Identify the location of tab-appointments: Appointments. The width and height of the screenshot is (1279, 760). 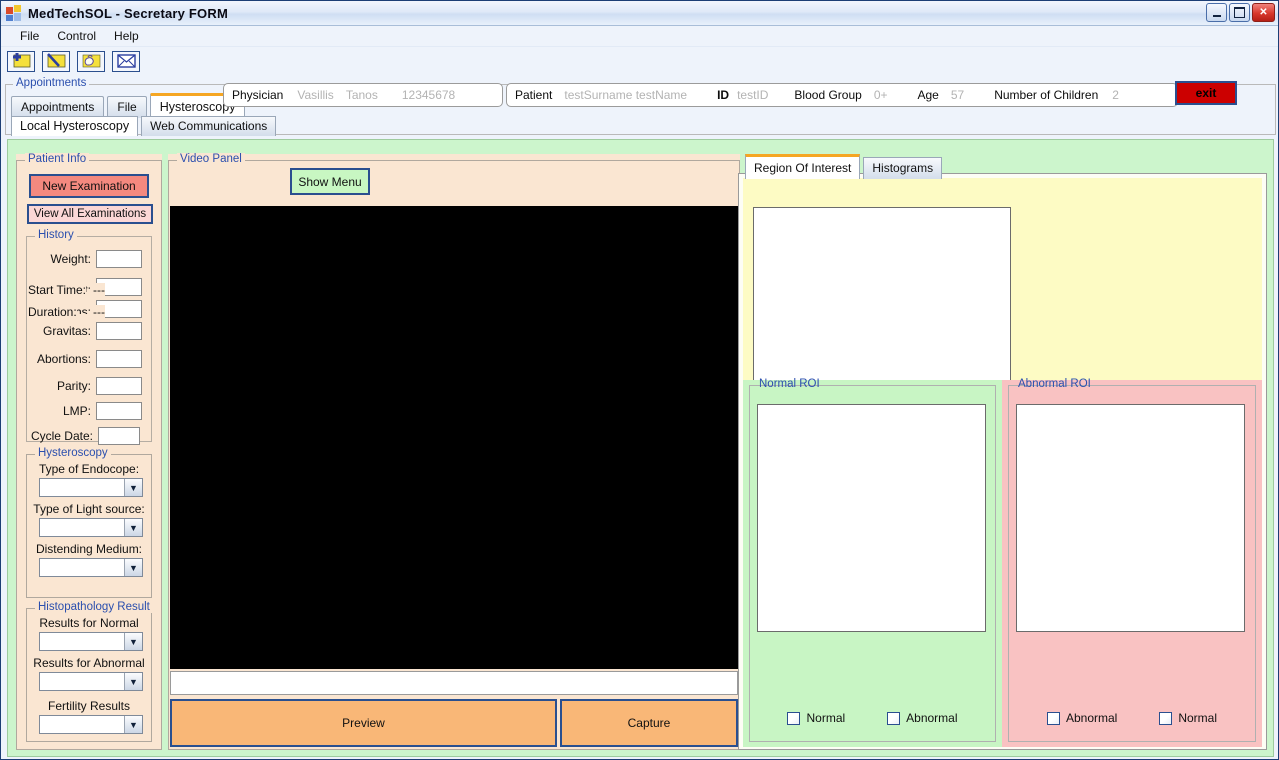
(58, 107).